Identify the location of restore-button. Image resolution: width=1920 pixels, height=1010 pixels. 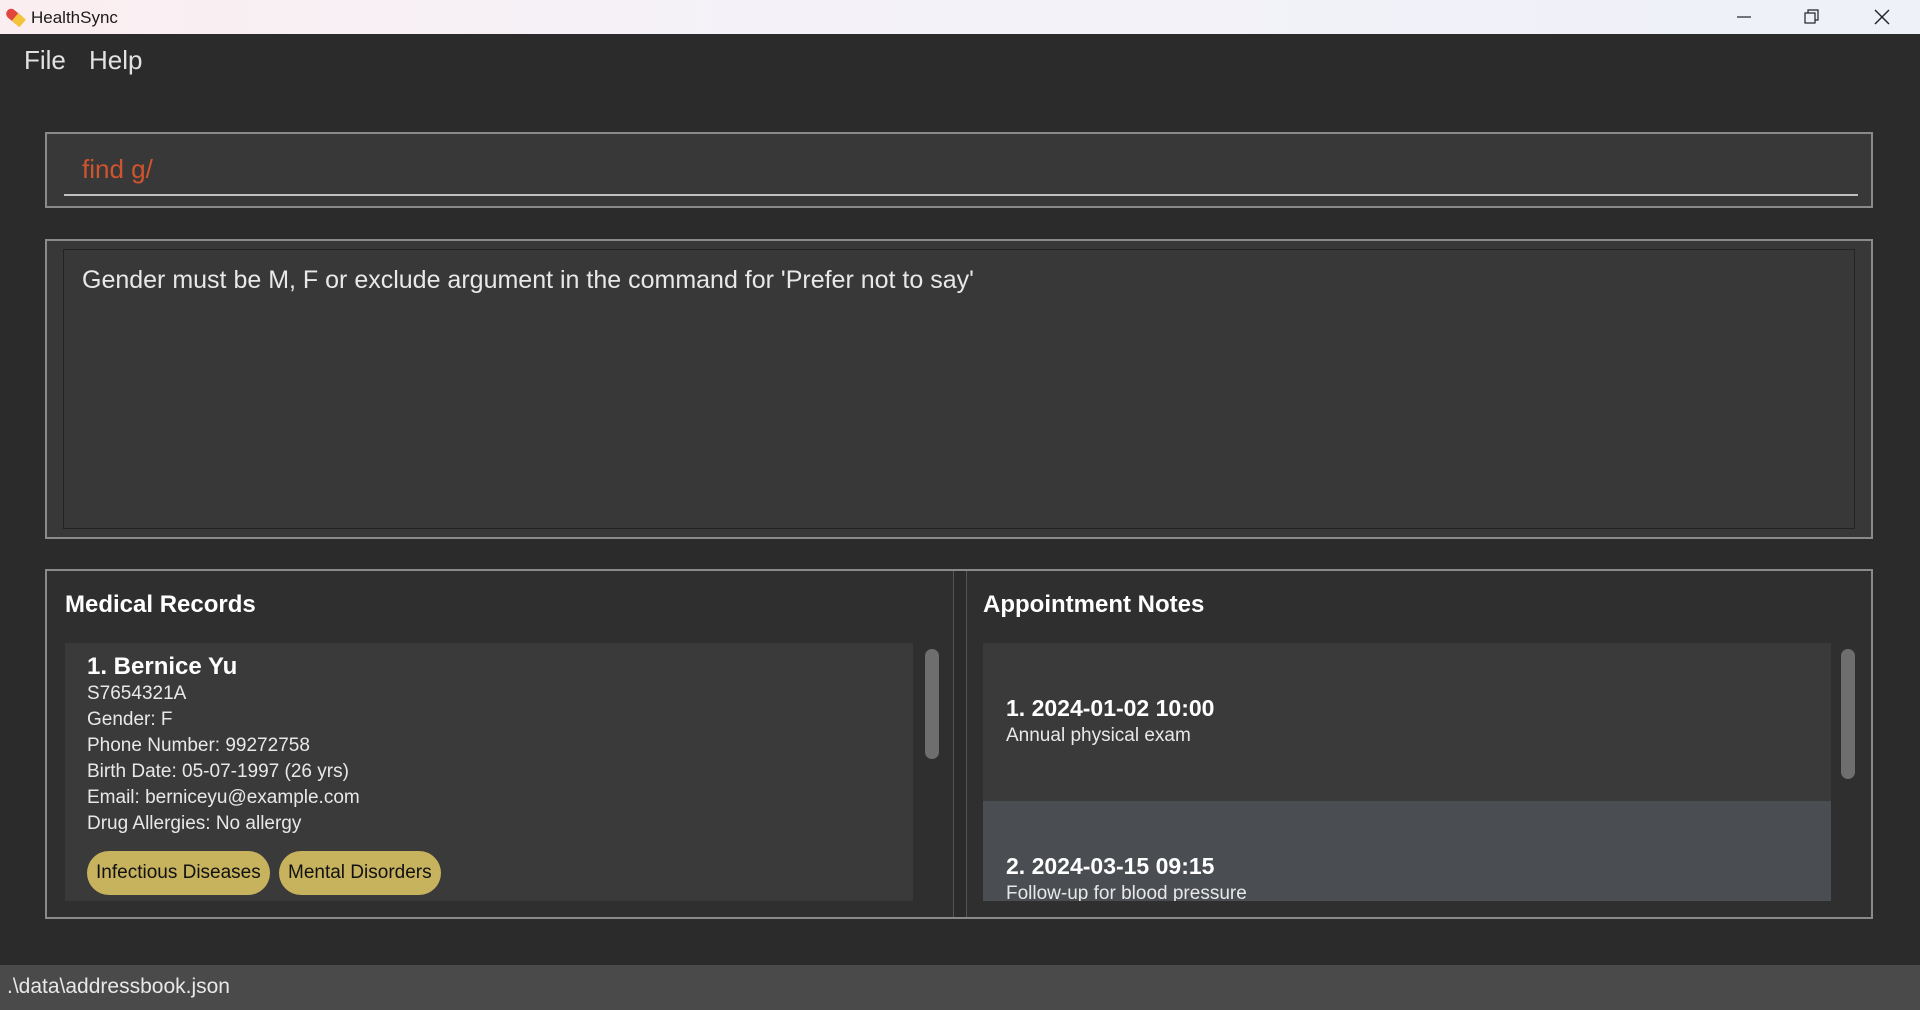
(1812, 17).